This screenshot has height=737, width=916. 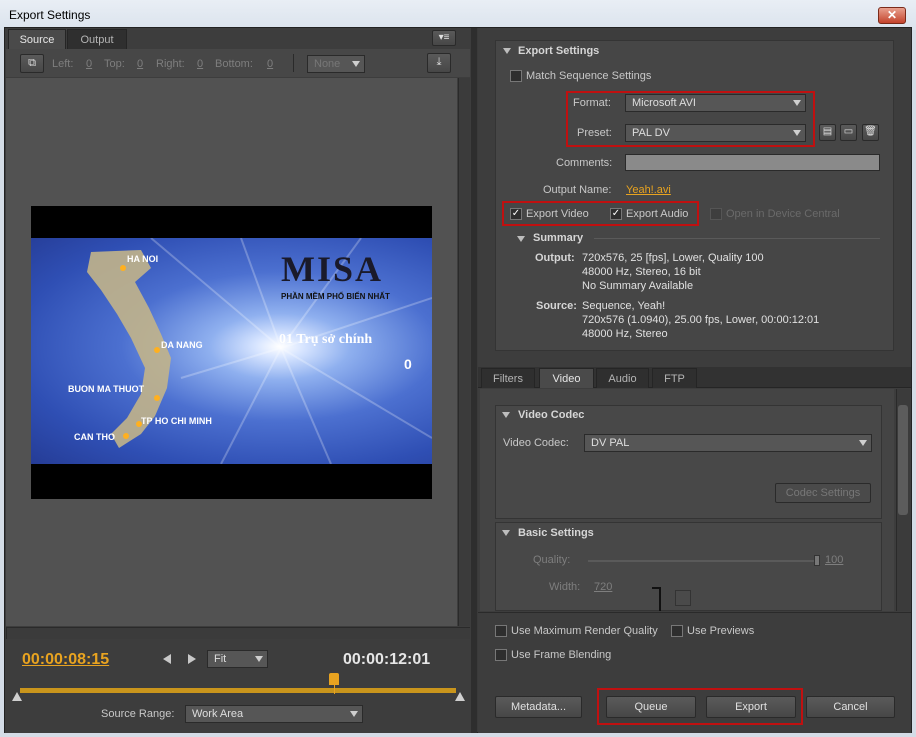 What do you see at coordinates (559, 51) in the screenshot?
I see `export-settings-heading: Export Settings` at bounding box center [559, 51].